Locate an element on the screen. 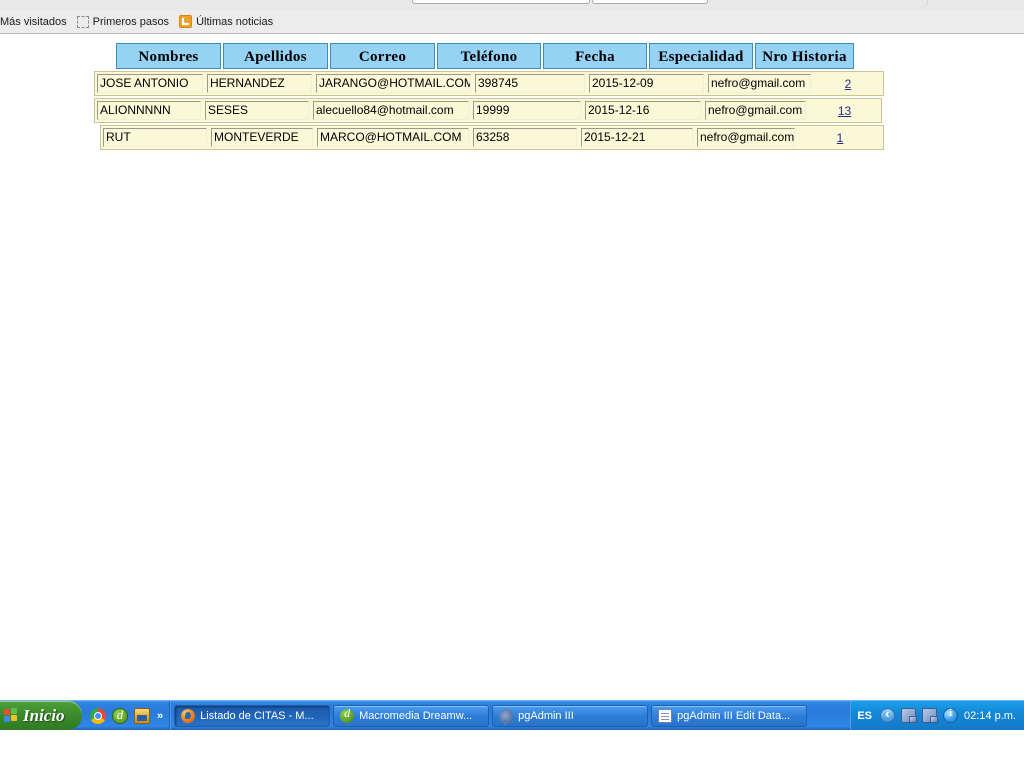 This screenshot has height=768, width=1024. elephant-icon is located at coordinates (506, 716).